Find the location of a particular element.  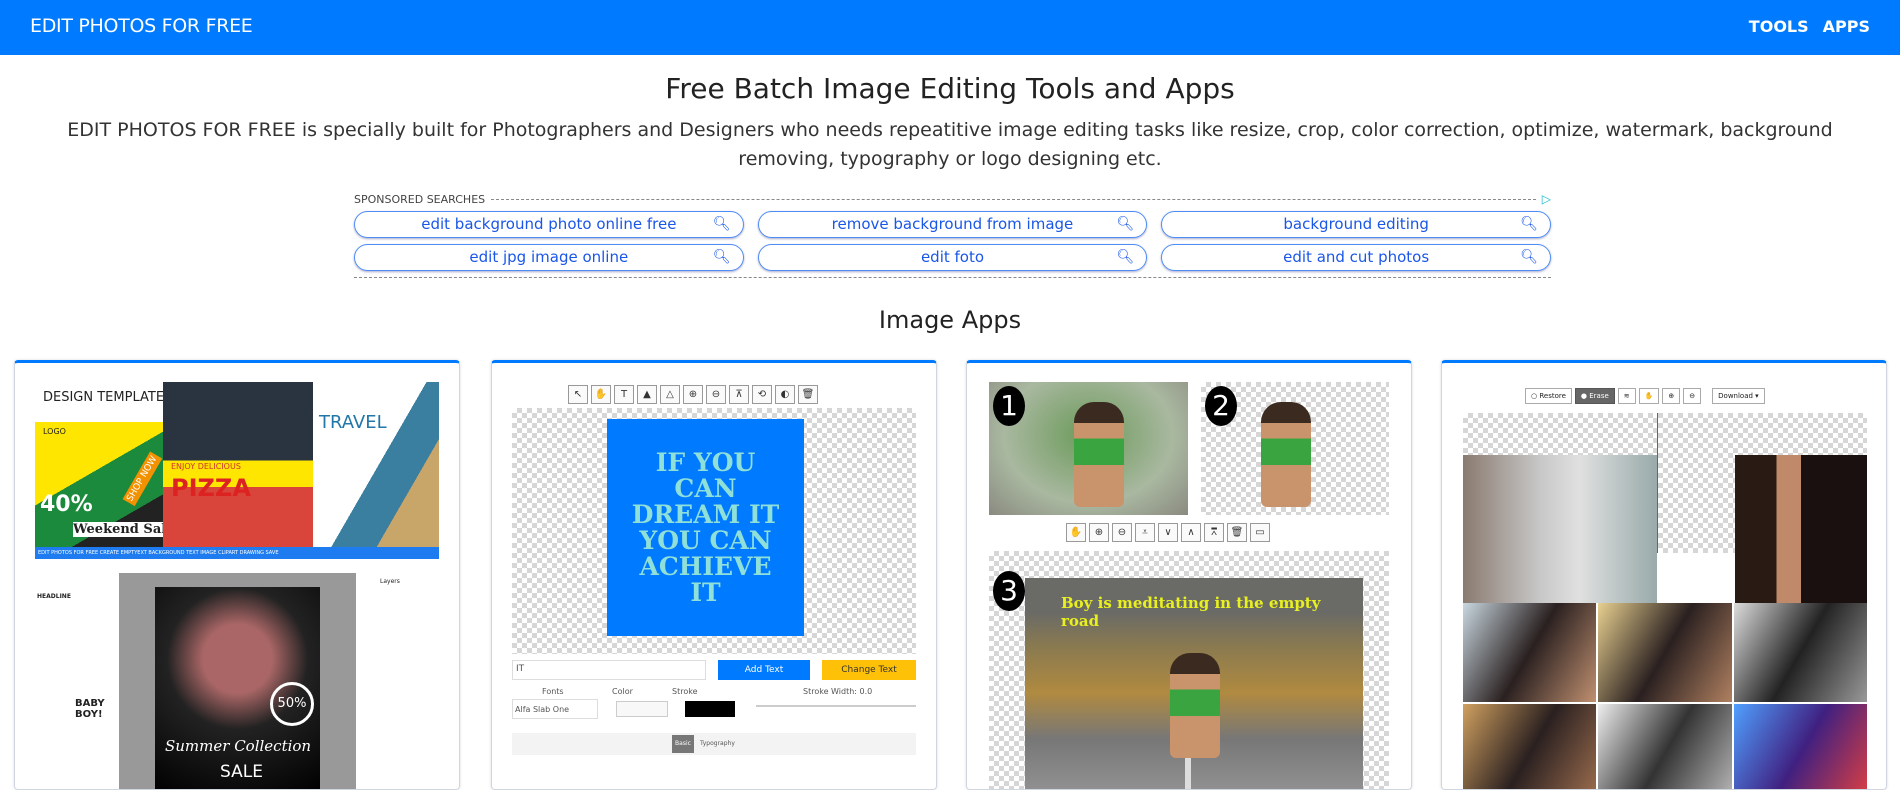

app-card-eraser: ○ Restore ● Erase ≋ ✋ ⊕ ⊖ Download ▾ is located at coordinates (1664, 575).